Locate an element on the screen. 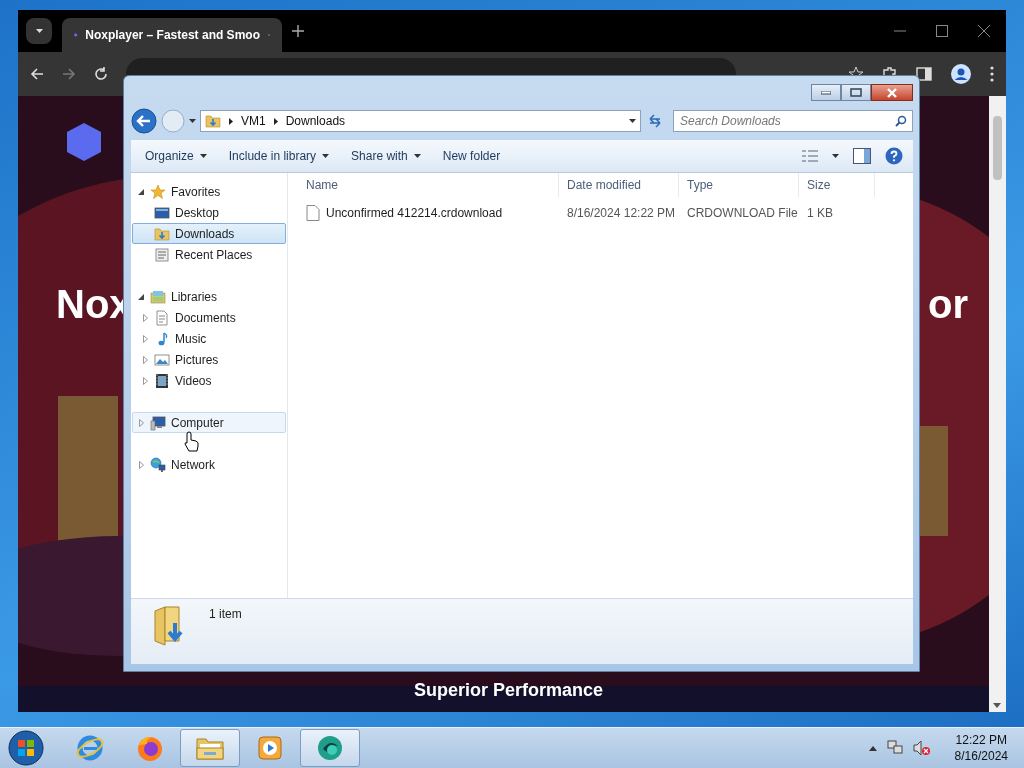  show-hidden-icons-icon is located at coordinates (872, 748).